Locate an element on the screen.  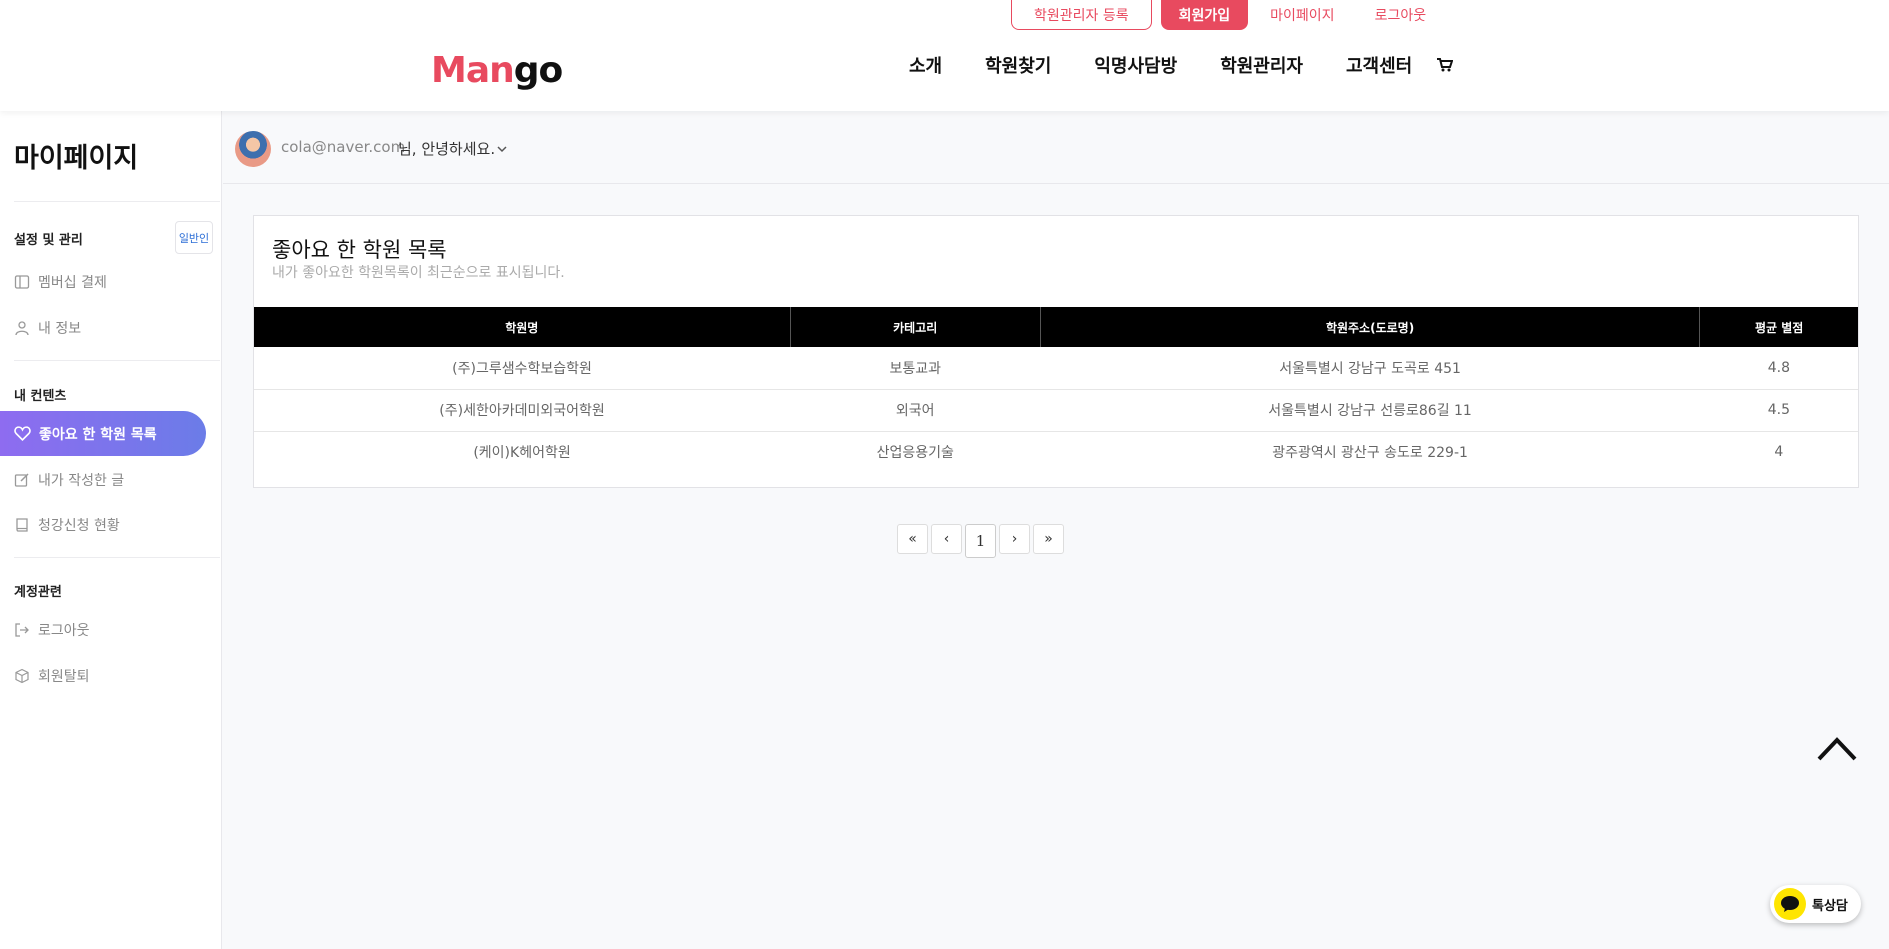
section-settings: 설정 및 관리 is located at coordinates (48, 240).